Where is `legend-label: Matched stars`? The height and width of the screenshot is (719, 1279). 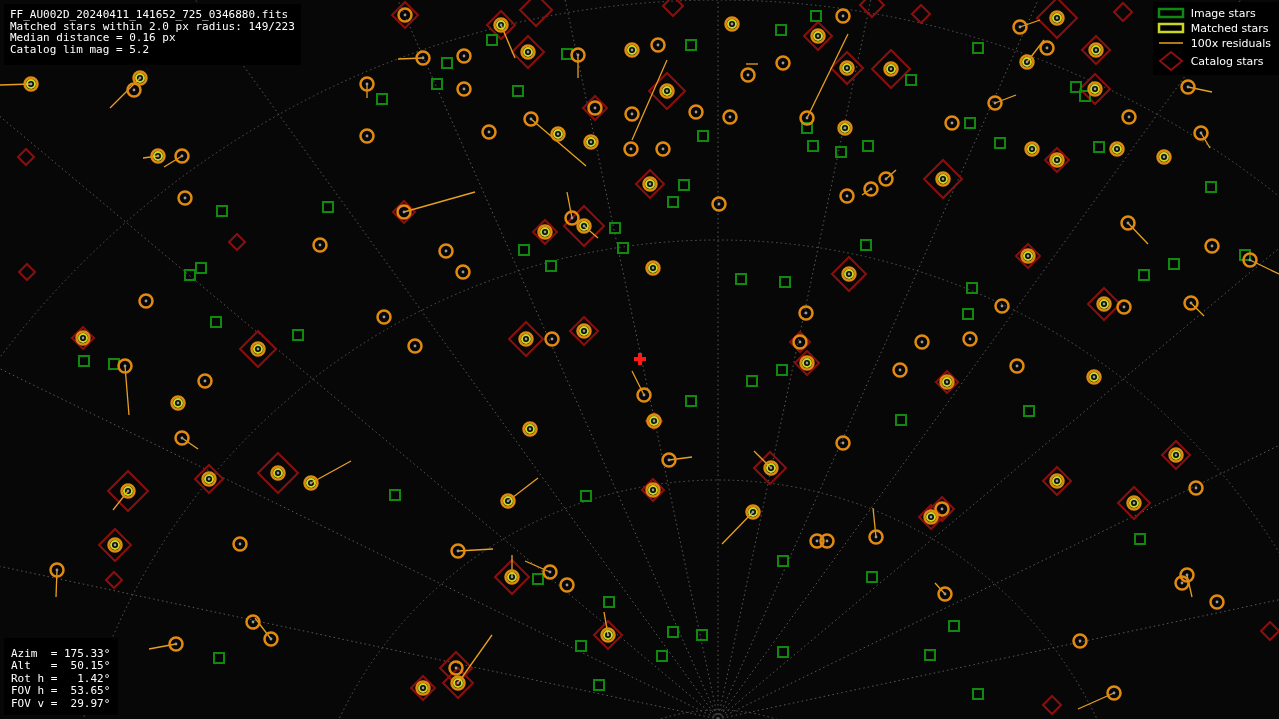
legend-label: Matched stars is located at coordinates (1229, 28).